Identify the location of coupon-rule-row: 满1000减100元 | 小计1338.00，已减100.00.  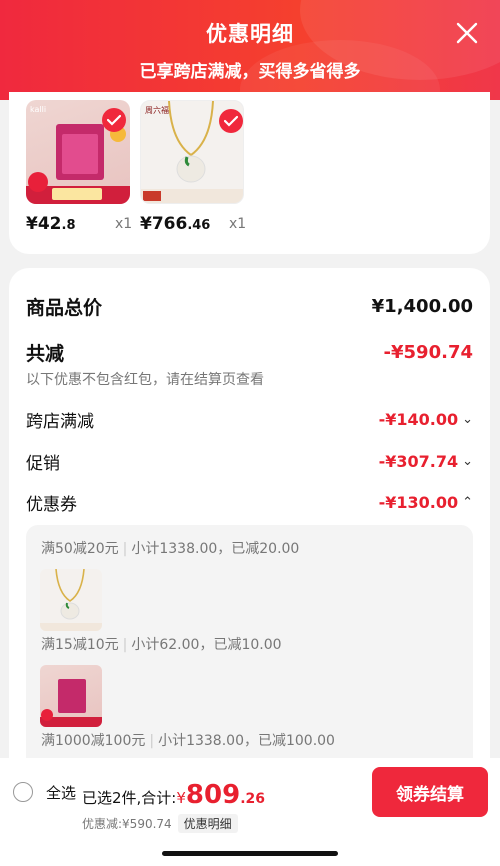
(188, 741).